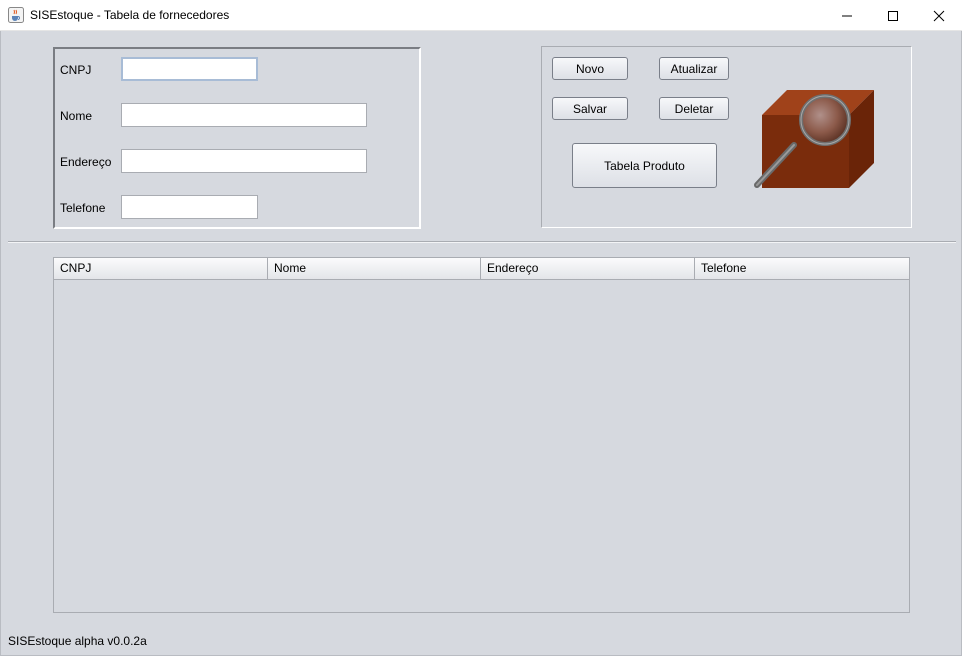  What do you see at coordinates (481, 15) in the screenshot?
I see `title-bar: SISEstoque - Tabela de fornecedores` at bounding box center [481, 15].